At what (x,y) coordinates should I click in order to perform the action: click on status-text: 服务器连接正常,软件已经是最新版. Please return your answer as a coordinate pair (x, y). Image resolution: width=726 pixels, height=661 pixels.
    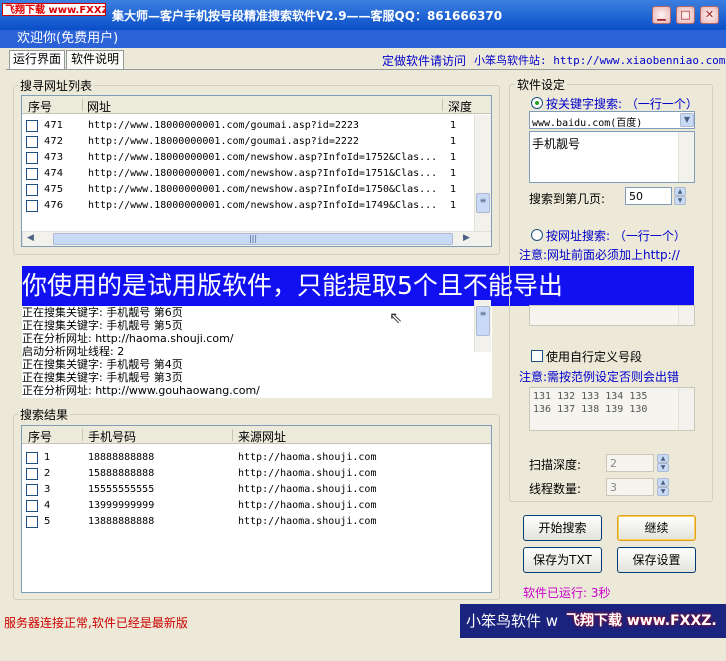
    Looking at the image, I should click on (96, 623).